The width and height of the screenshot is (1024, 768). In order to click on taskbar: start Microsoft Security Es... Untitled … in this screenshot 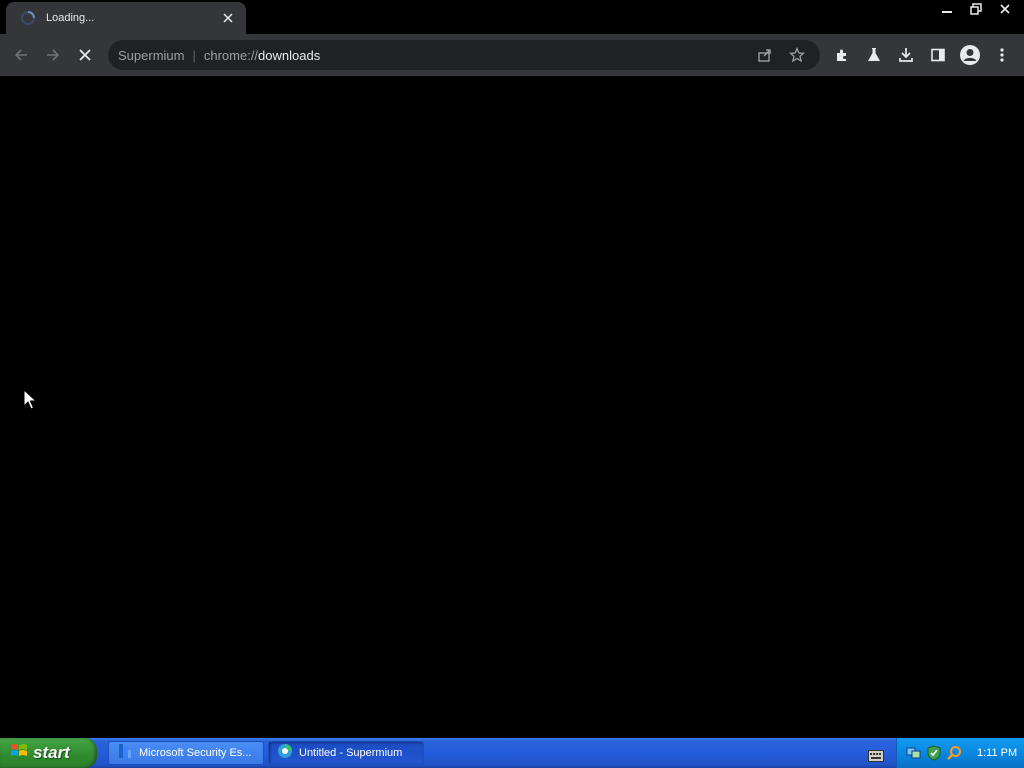, I will do `click(512, 753)`.